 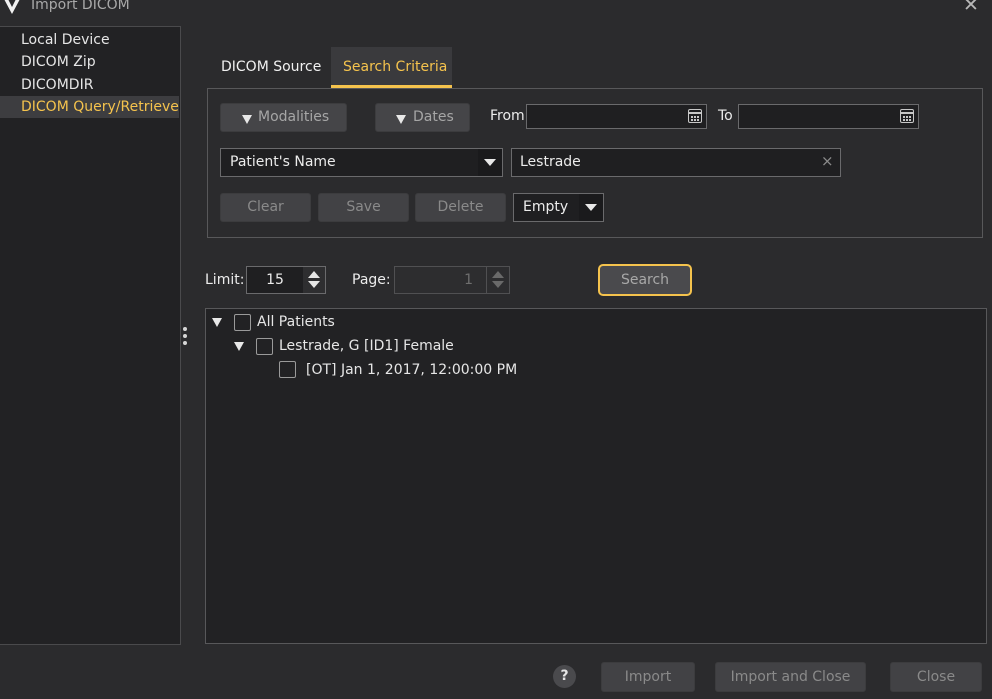 What do you see at coordinates (936, 677) in the screenshot?
I see `close-button: Close` at bounding box center [936, 677].